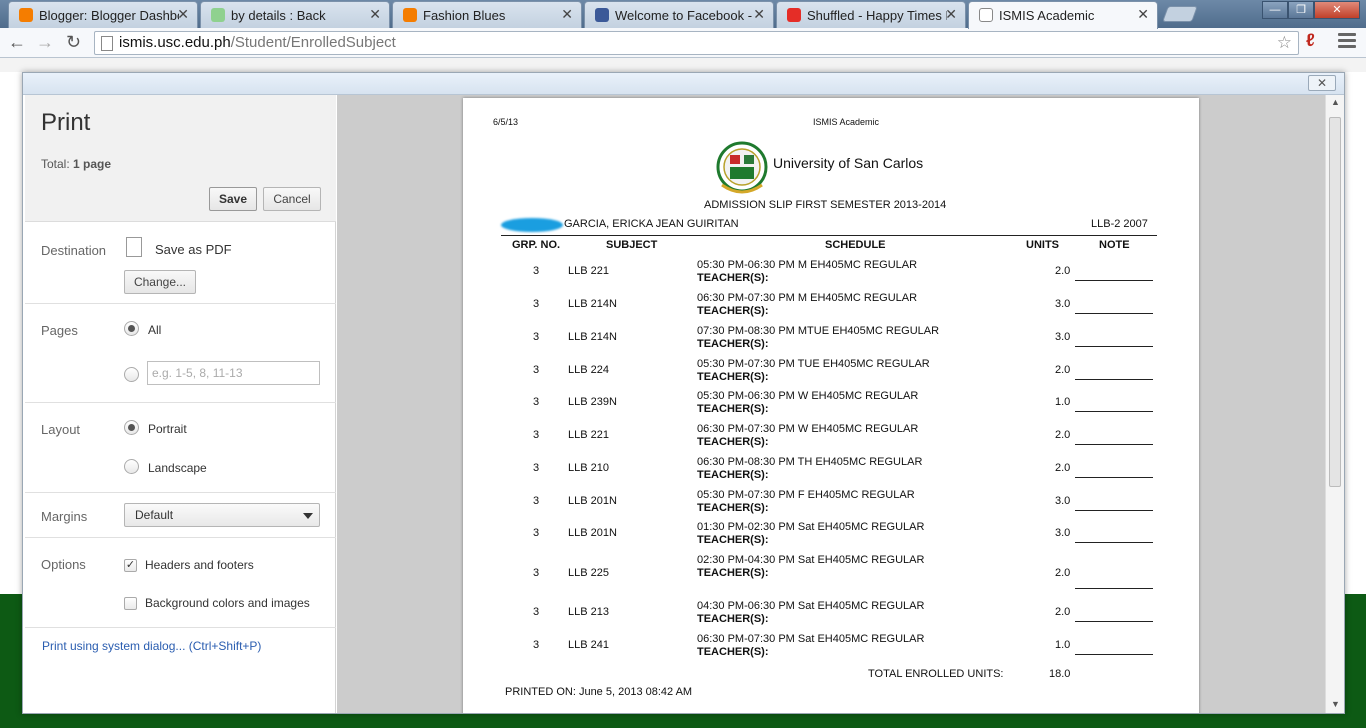 Image resolution: width=1366 pixels, height=728 pixels. Describe the element at coordinates (1119, 224) in the screenshot. I see `student-course: LLB-2 2007` at that location.